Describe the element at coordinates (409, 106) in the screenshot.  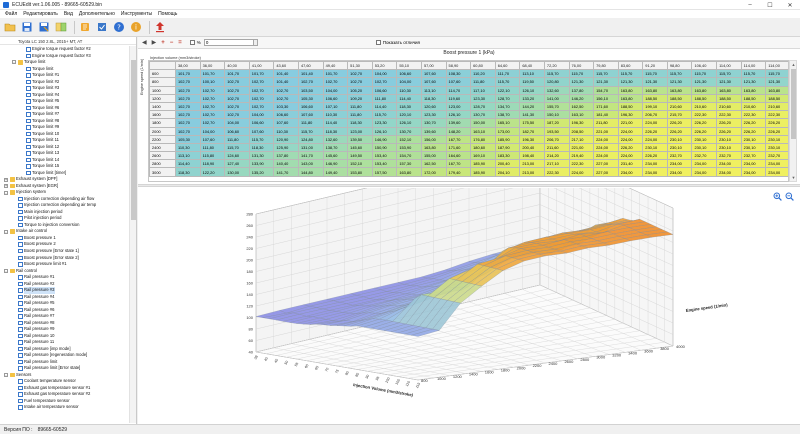
I see `map-cell: 118,30` at that location.